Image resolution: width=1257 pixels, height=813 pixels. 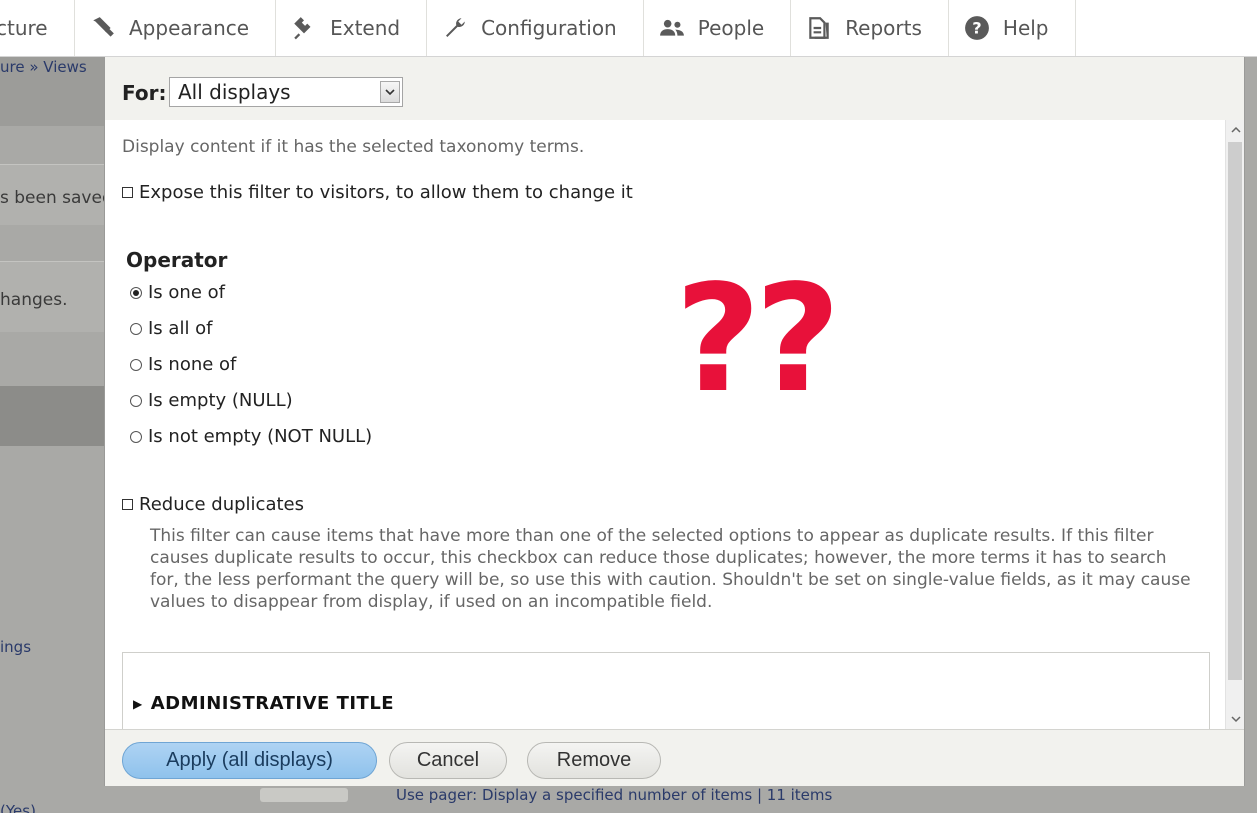 What do you see at coordinates (136, 400) in the screenshot?
I see `operator-radio-empty` at bounding box center [136, 400].